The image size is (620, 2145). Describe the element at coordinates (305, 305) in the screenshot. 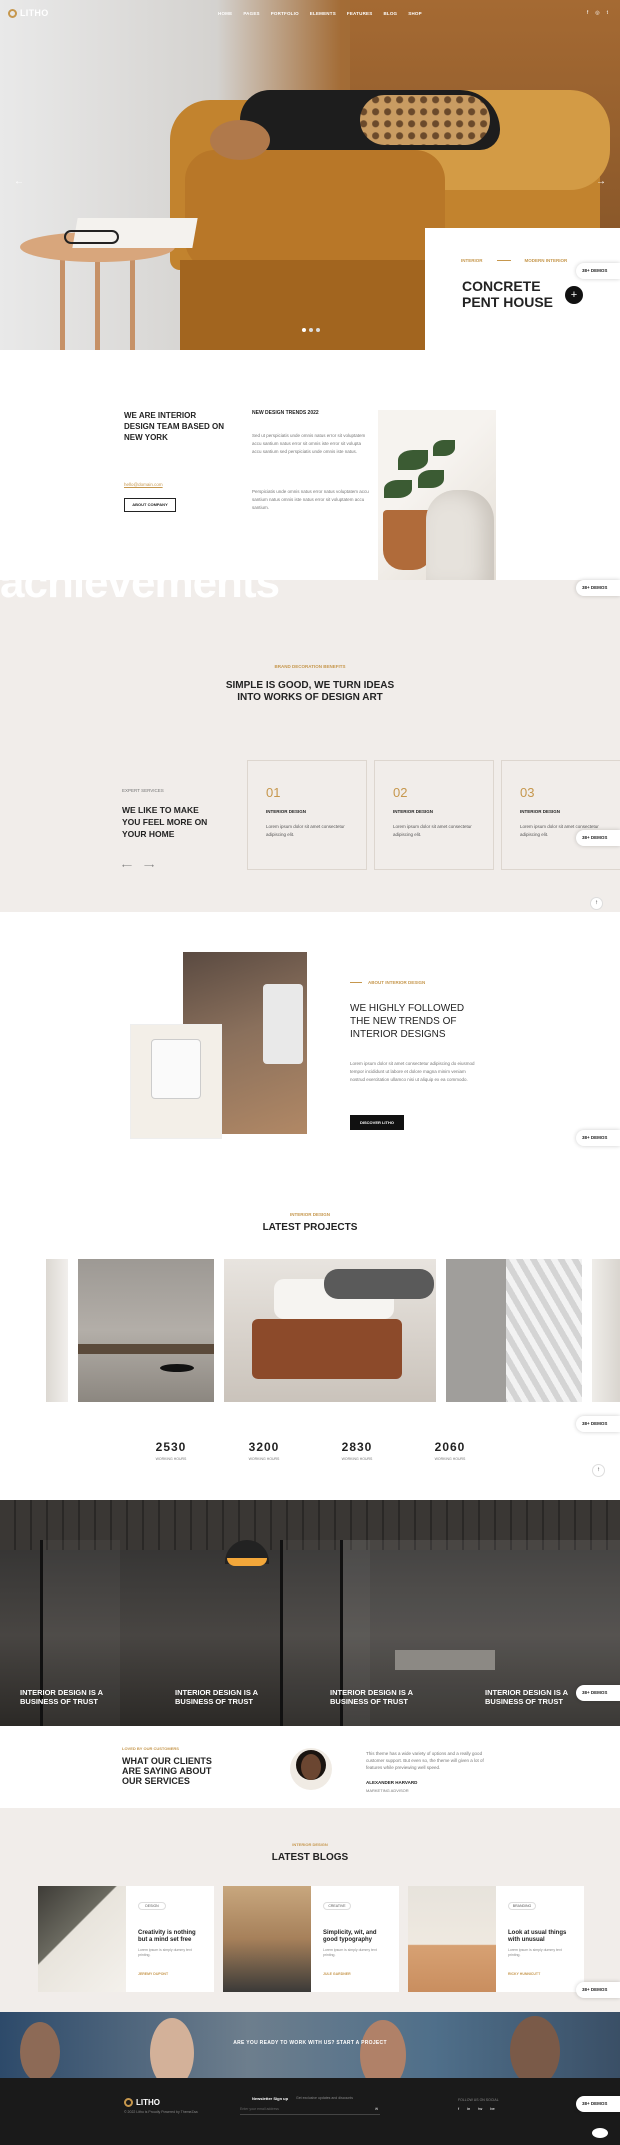

I see `sofa-base` at that location.